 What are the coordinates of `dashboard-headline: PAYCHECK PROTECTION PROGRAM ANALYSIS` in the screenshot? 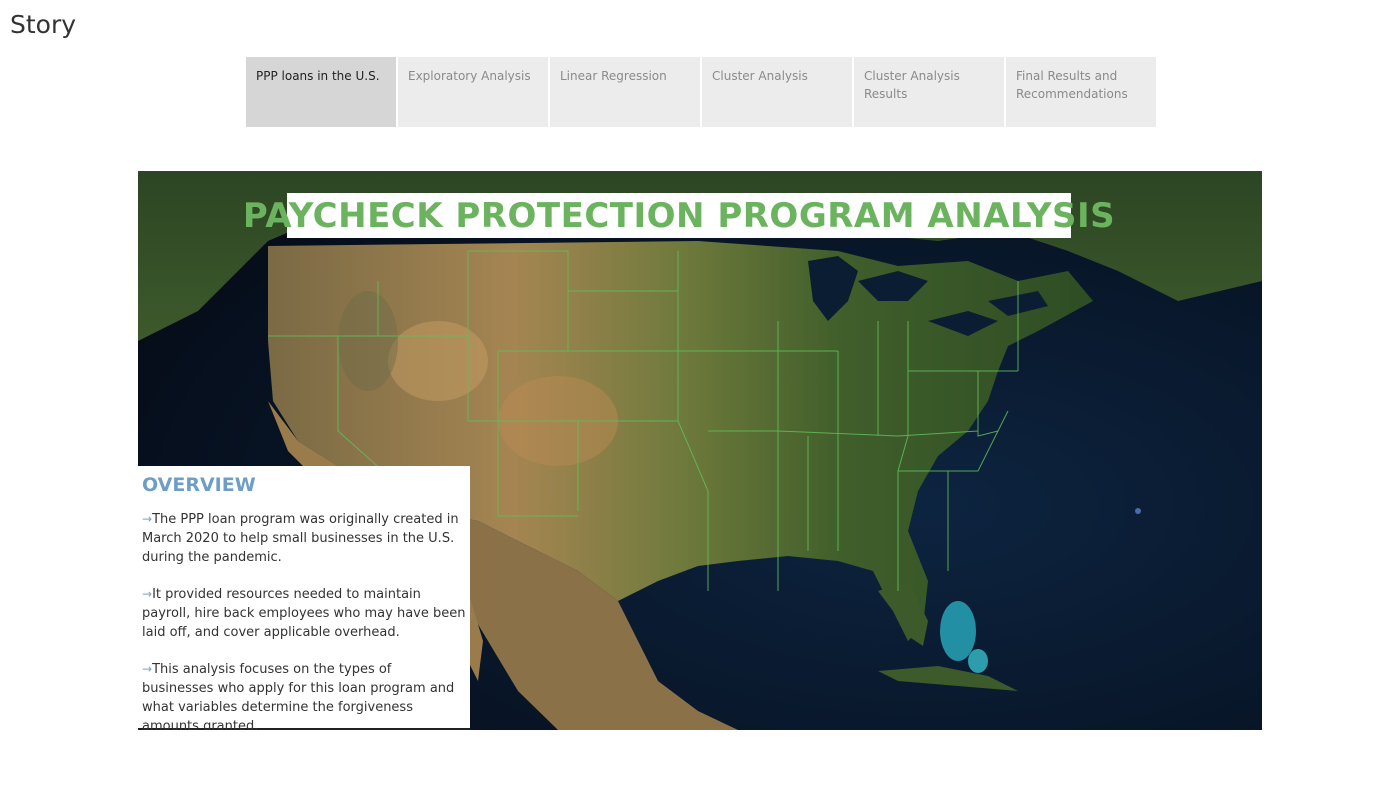 It's located at (679, 215).